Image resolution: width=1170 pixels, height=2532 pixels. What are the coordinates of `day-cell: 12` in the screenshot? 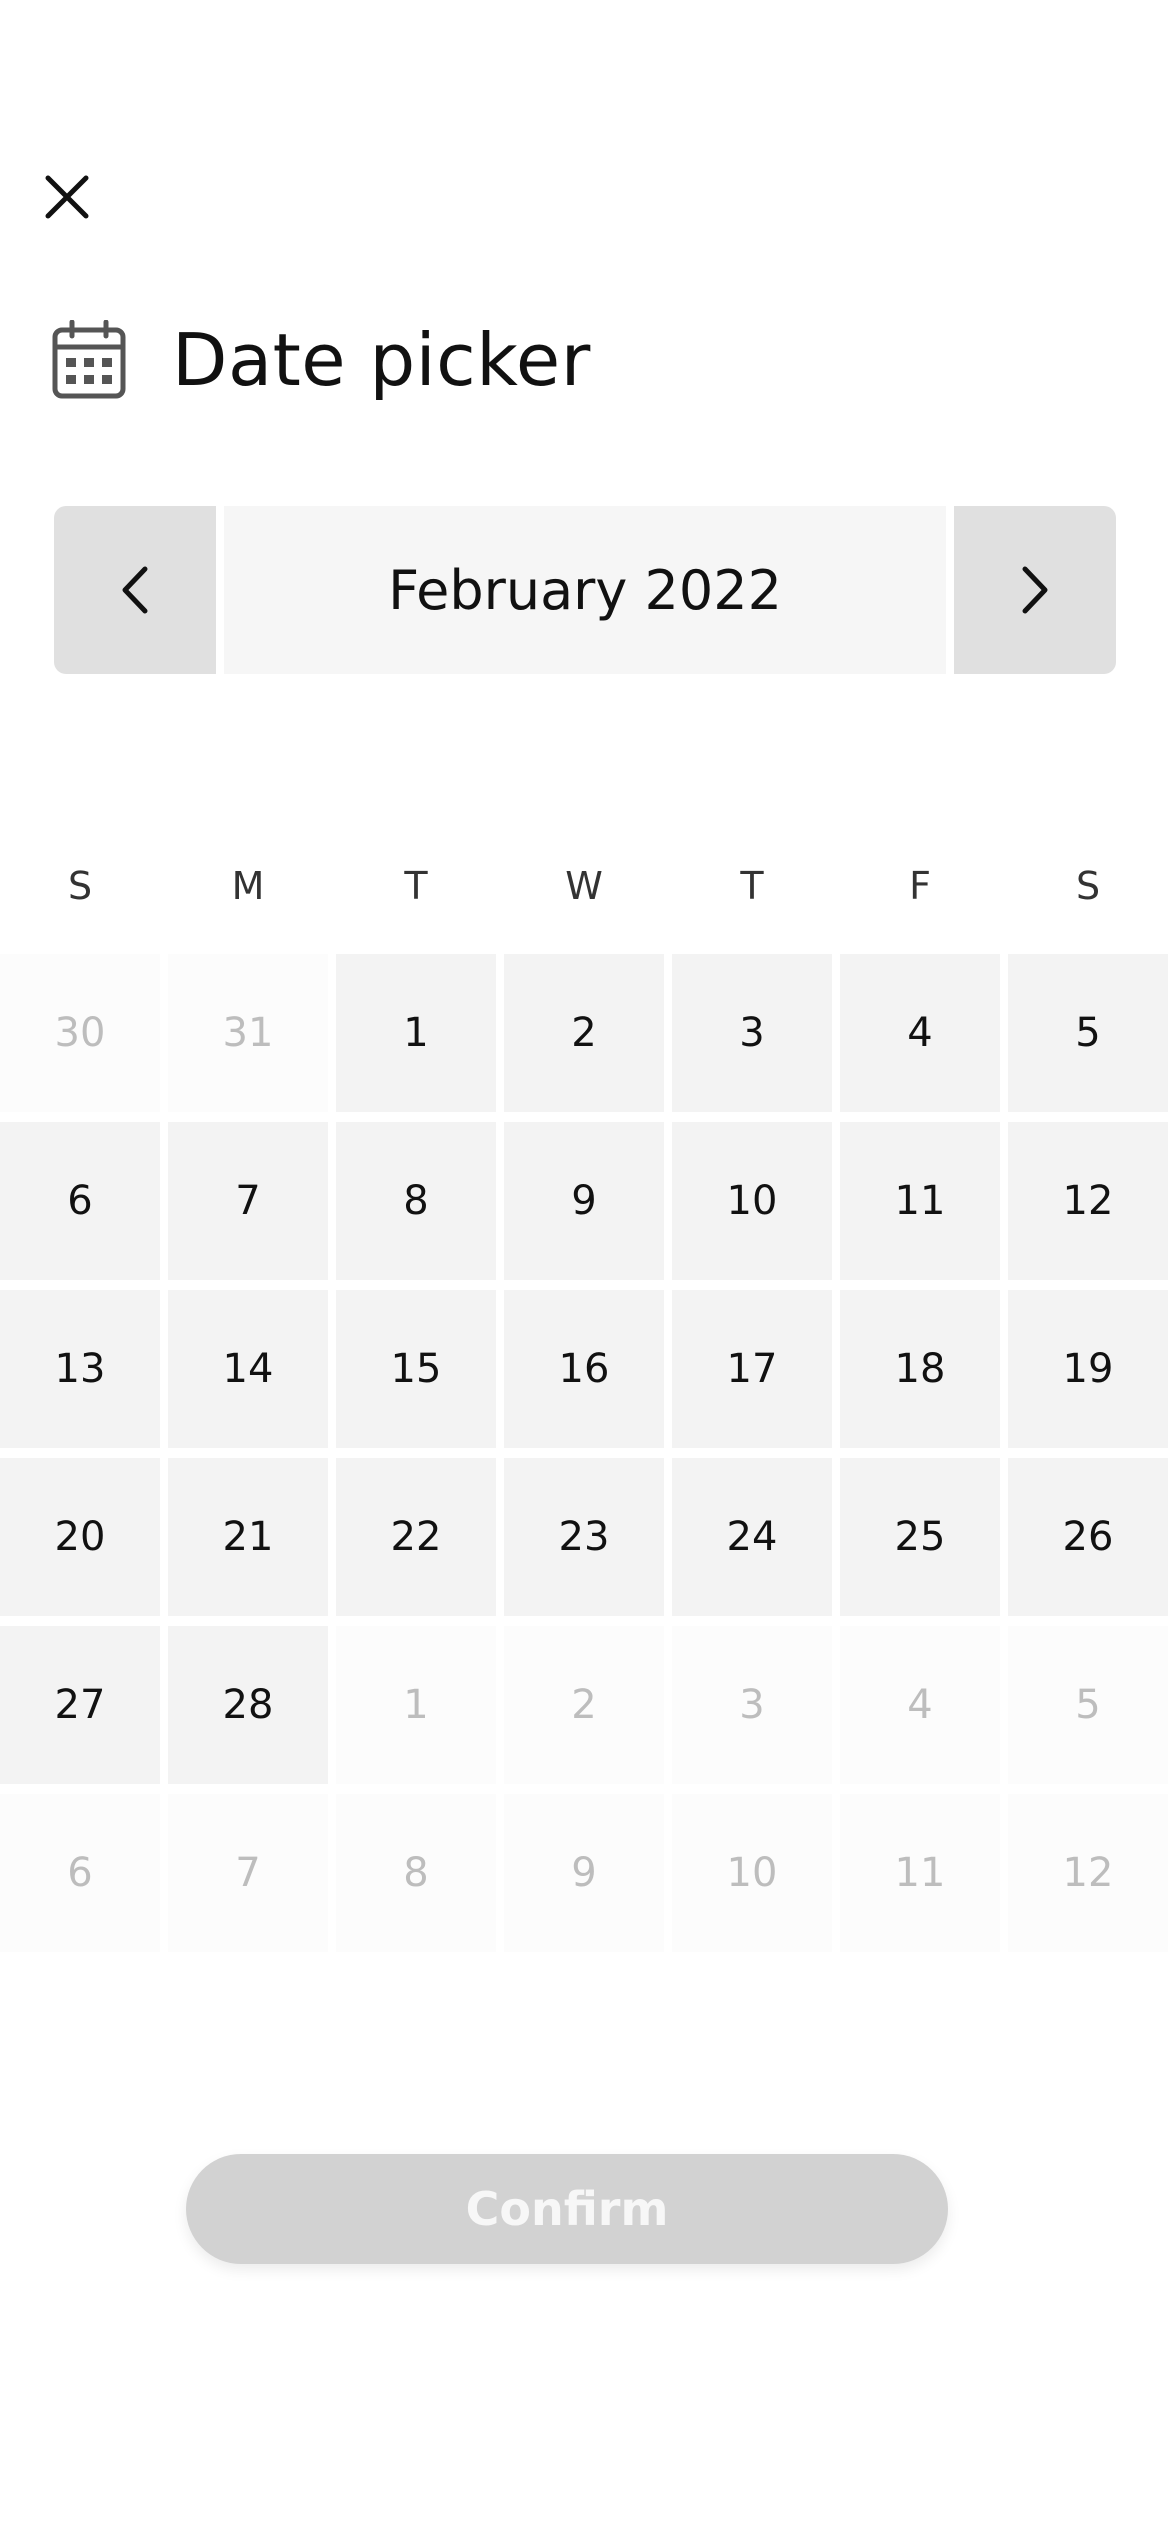 It's located at (1088, 1201).